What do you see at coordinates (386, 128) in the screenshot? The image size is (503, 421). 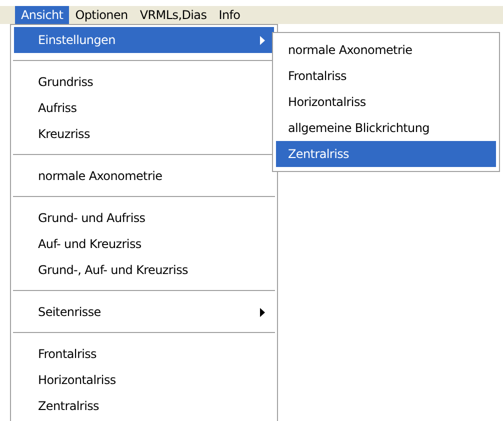 I see `menu-item: allgemeine Blickrichtung` at bounding box center [386, 128].